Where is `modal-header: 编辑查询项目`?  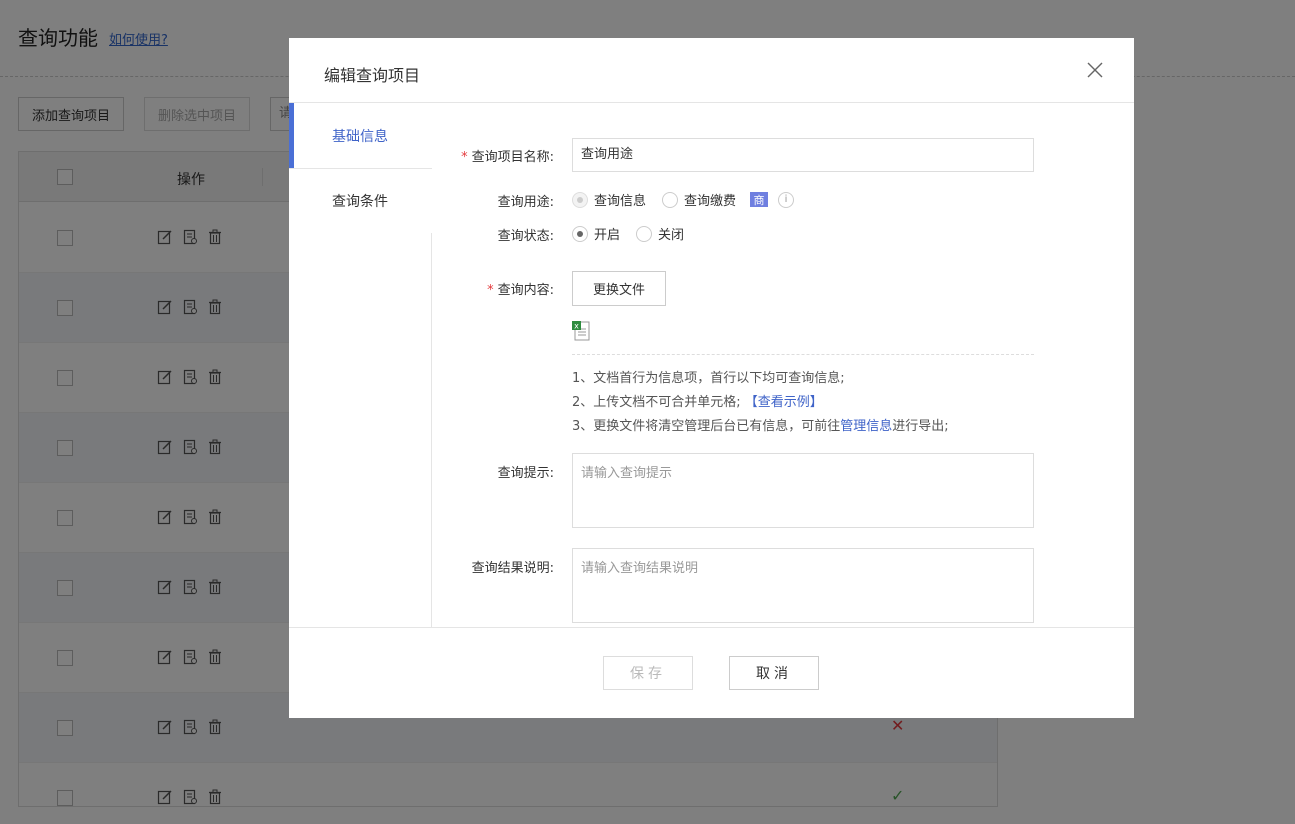
modal-header: 编辑查询项目 is located at coordinates (711, 70).